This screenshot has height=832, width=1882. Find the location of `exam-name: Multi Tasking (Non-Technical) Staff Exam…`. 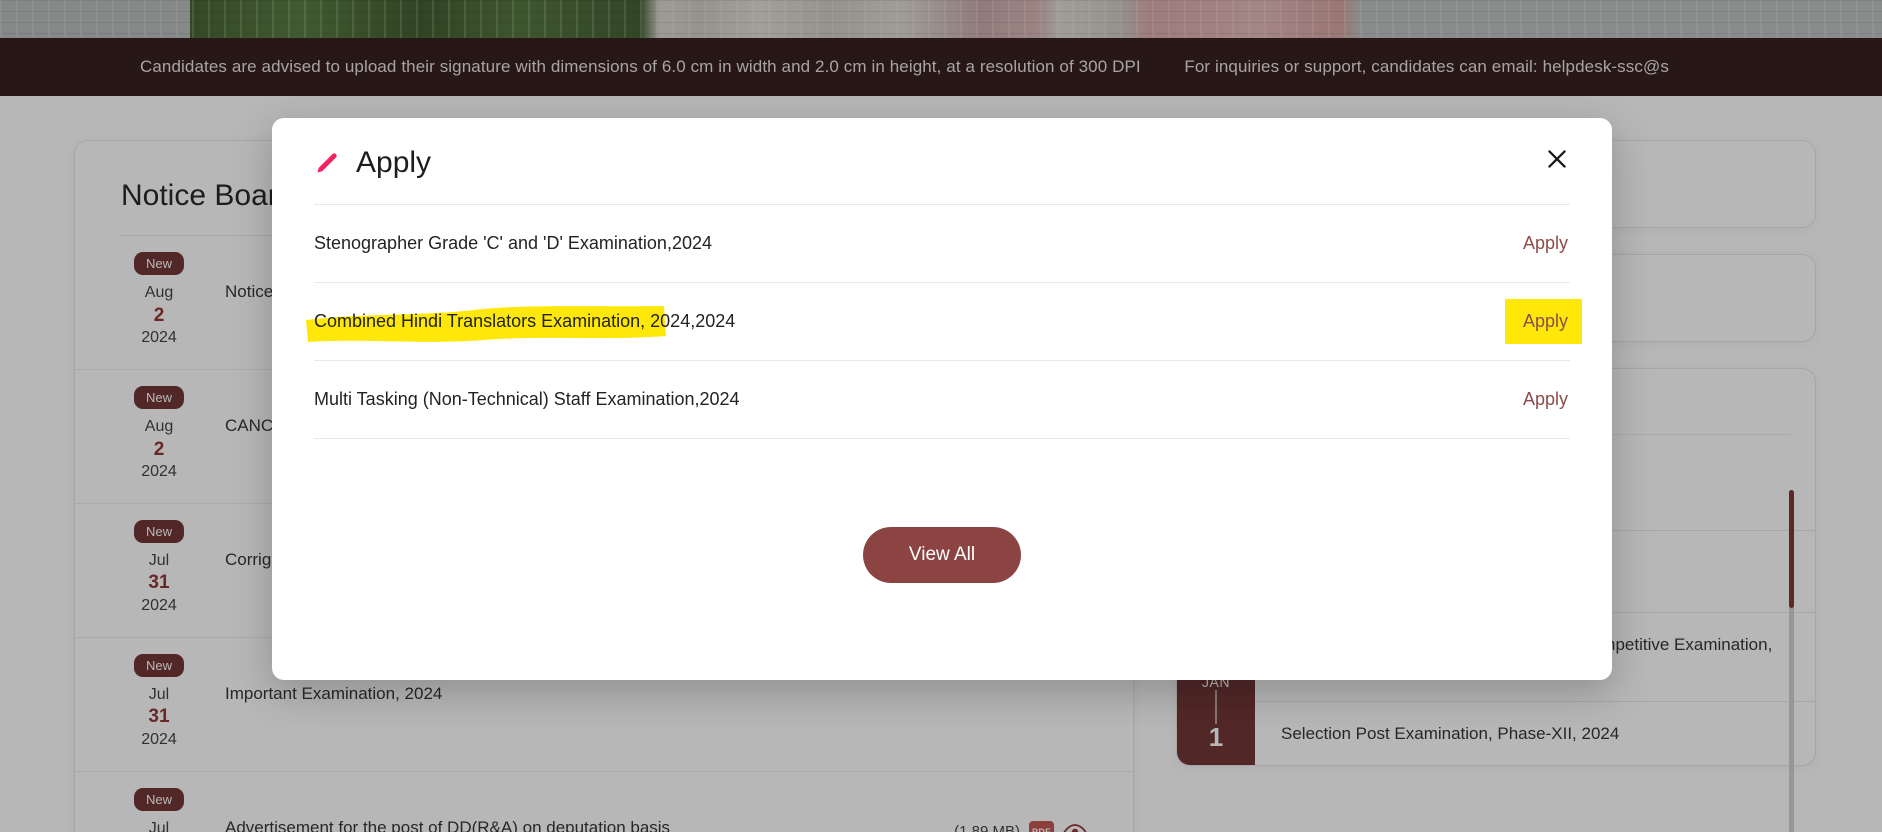

exam-name: Multi Tasking (Non-Technical) Staff Exam… is located at coordinates (527, 399).